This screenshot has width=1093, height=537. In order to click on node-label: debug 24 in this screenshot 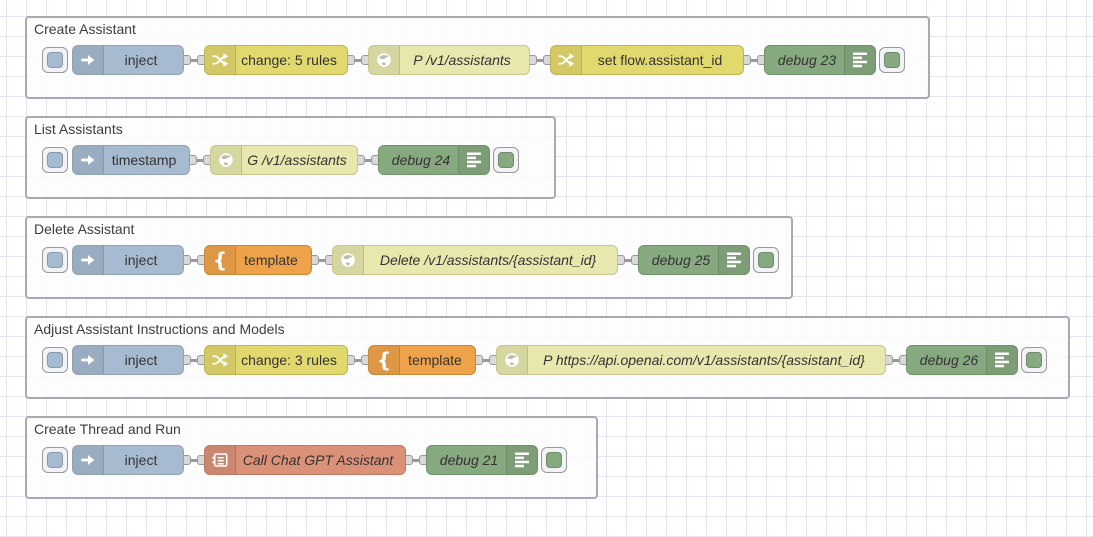, I will do `click(421, 160)`.